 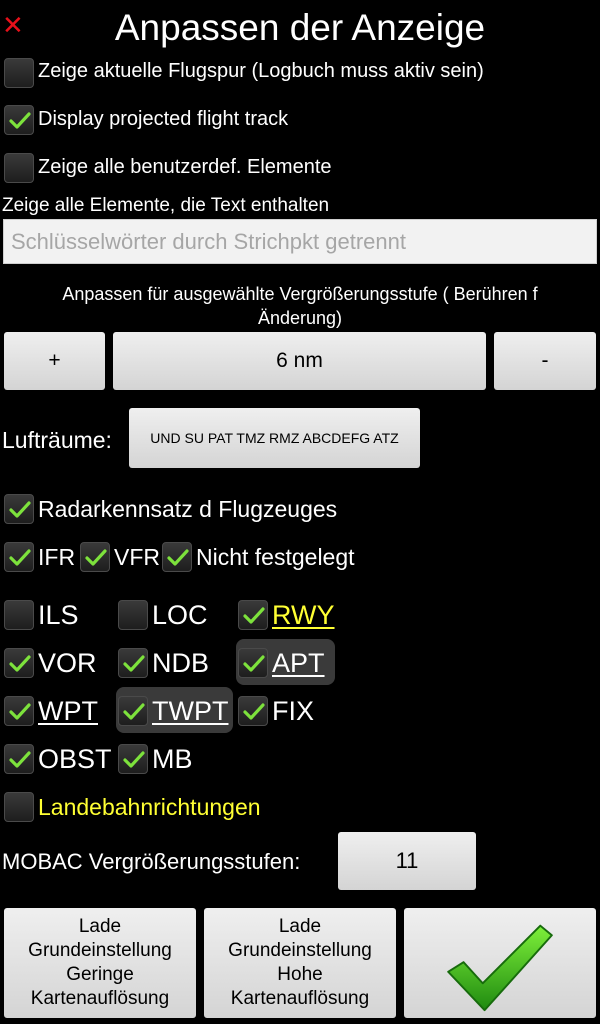 What do you see at coordinates (500, 968) in the screenshot?
I see `checkmark-icon` at bounding box center [500, 968].